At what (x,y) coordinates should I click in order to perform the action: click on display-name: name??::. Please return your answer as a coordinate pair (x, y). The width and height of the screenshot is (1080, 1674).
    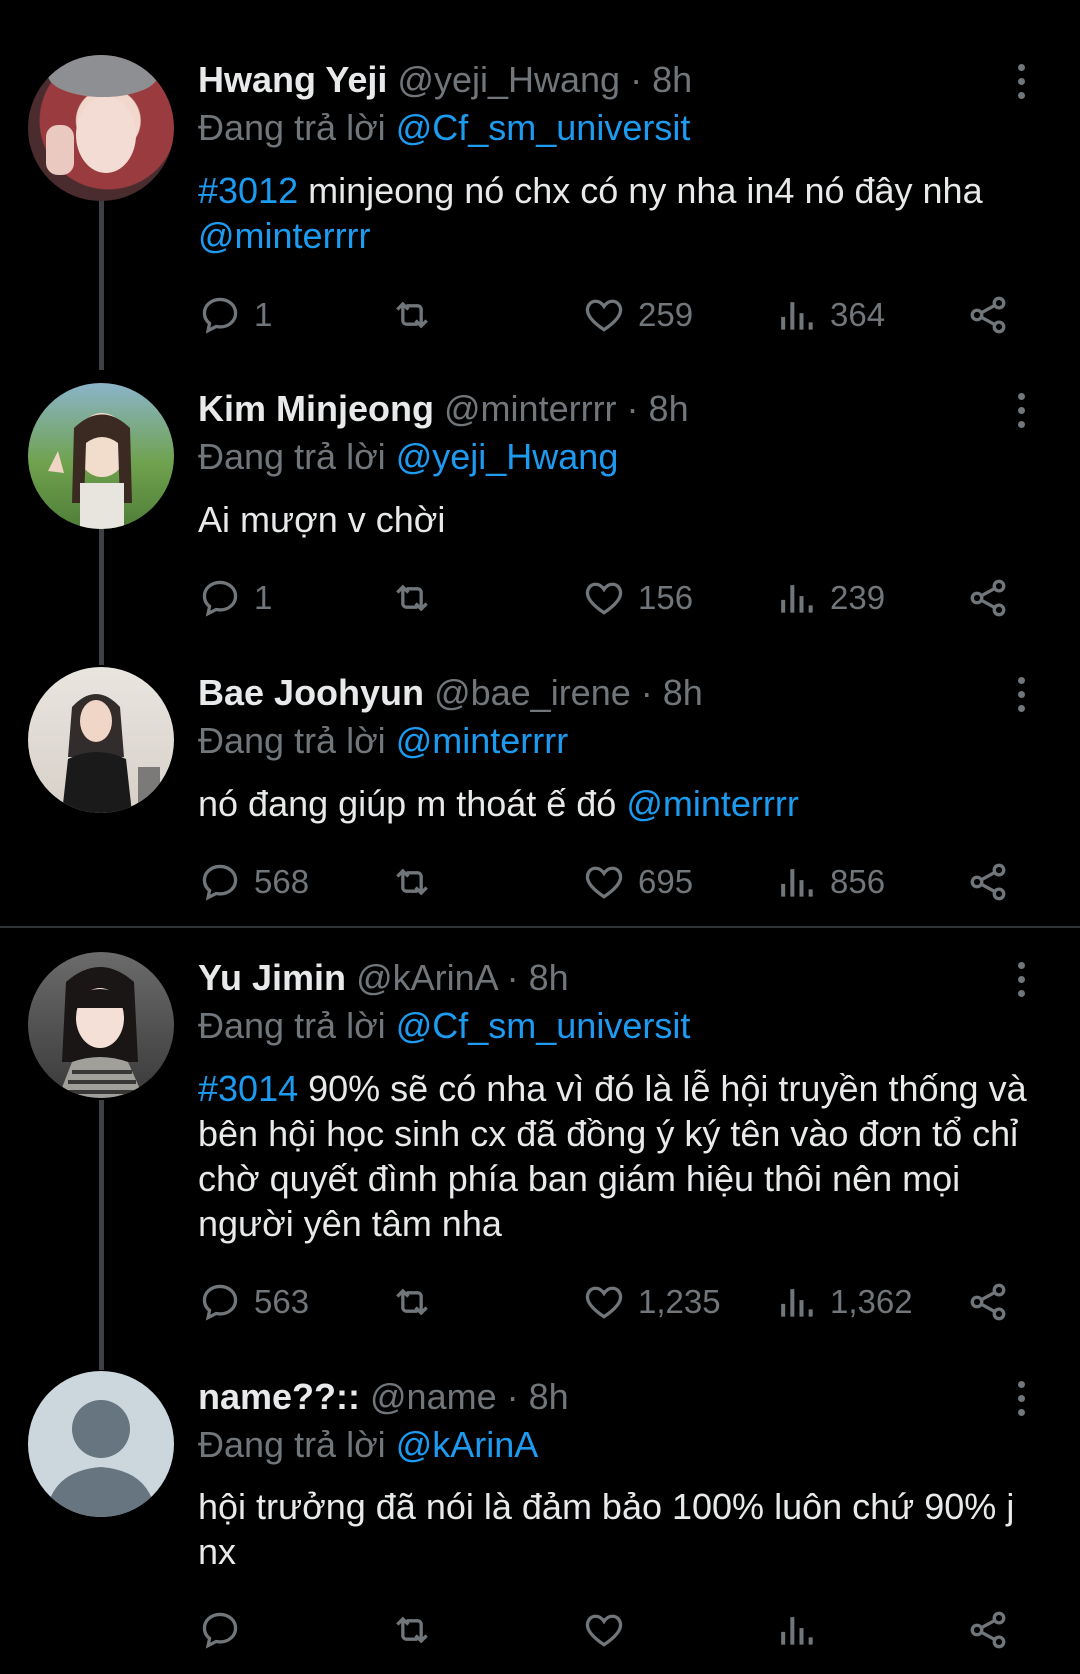
    Looking at the image, I should click on (279, 1396).